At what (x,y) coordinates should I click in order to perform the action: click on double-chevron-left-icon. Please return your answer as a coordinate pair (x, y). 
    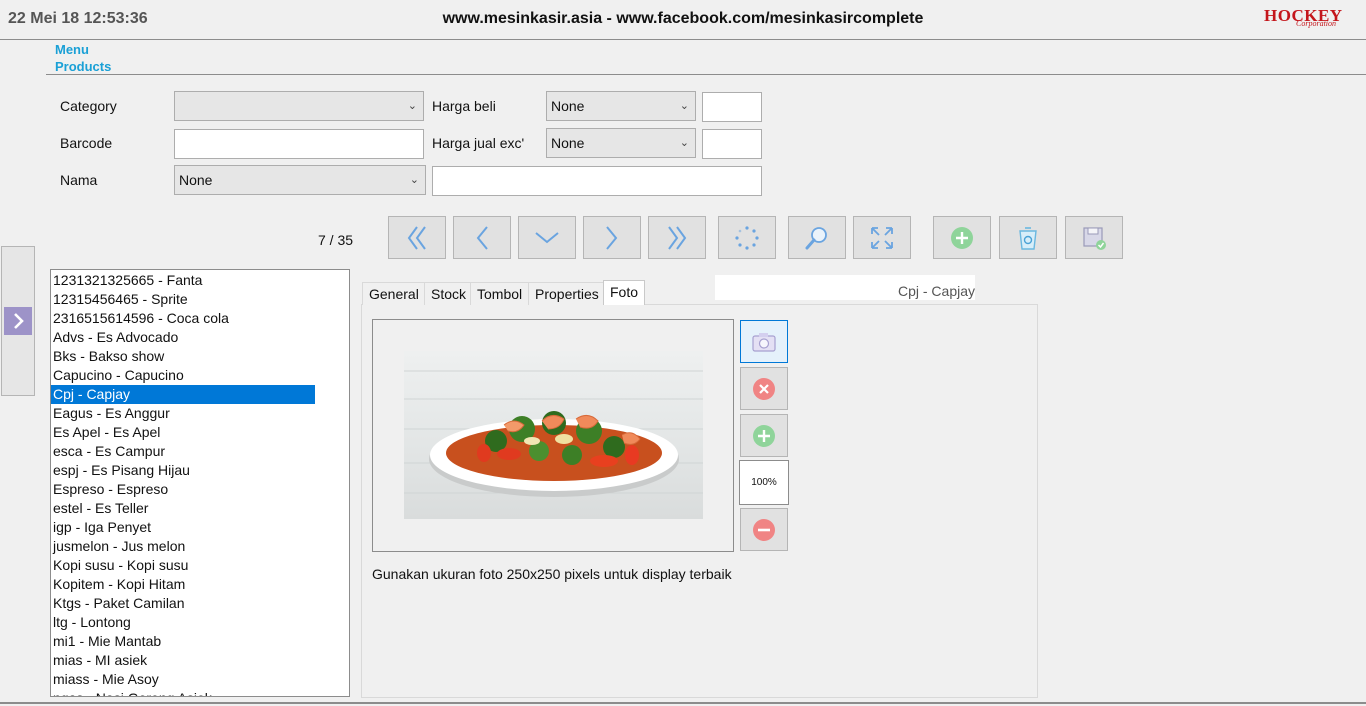
    Looking at the image, I should click on (416, 237).